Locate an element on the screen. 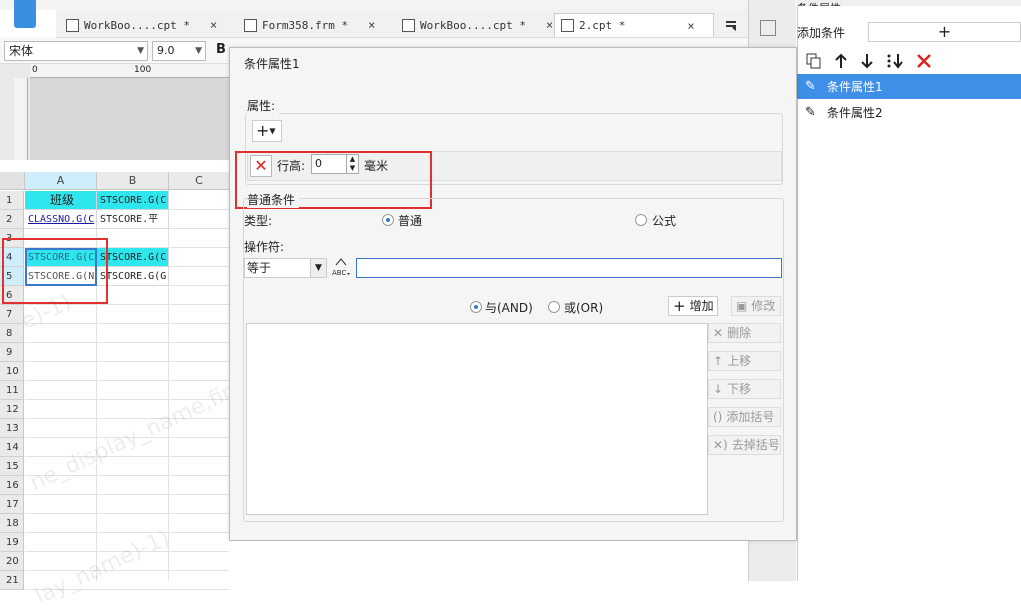 The height and width of the screenshot is (610, 1021). pencil-icon: ✎ is located at coordinates (810, 112).